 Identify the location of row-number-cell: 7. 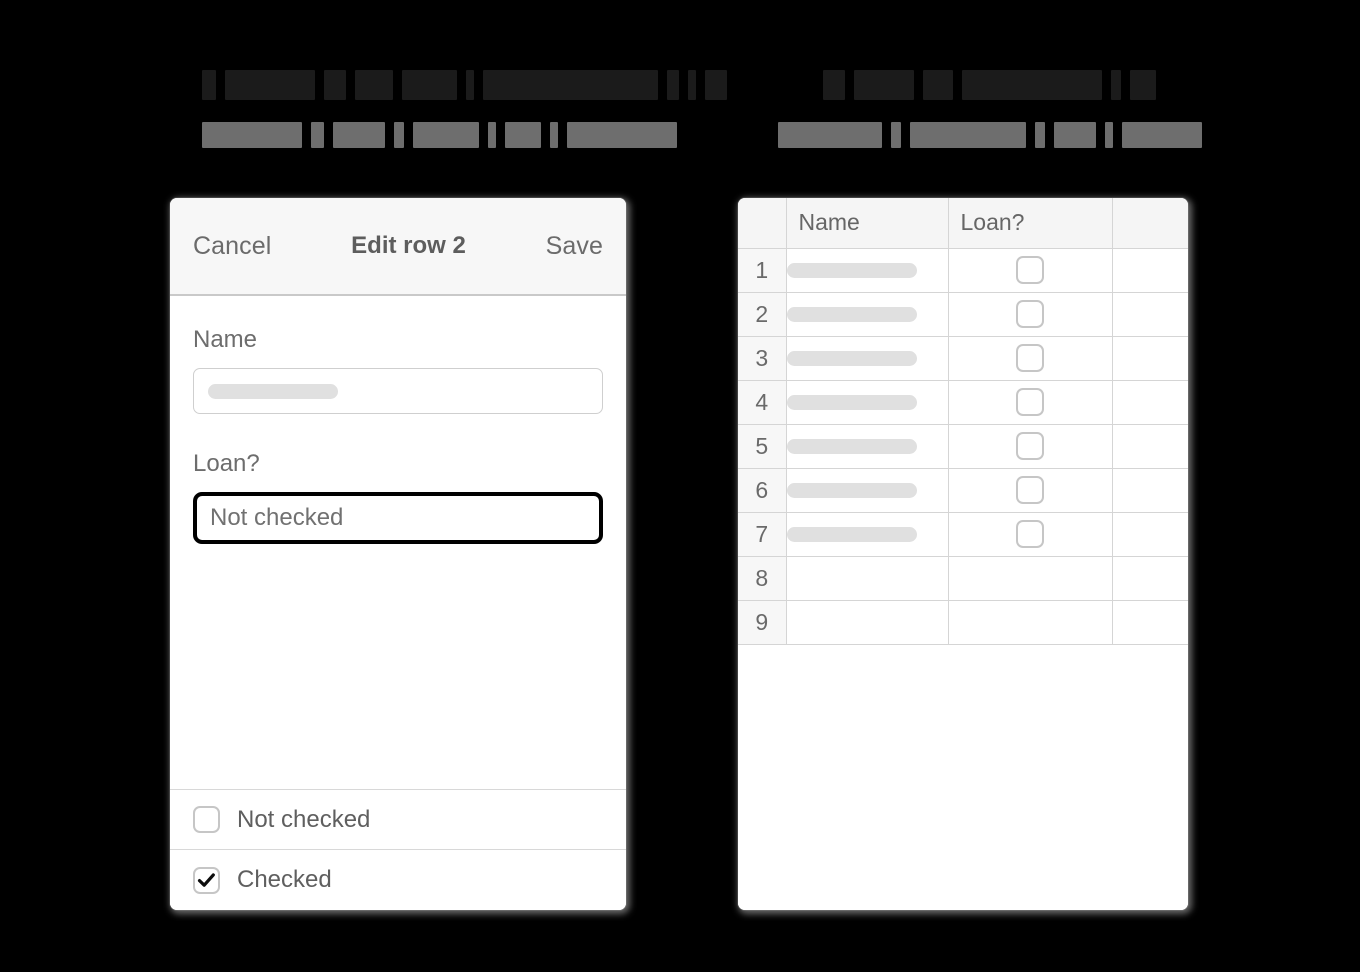
(762, 534).